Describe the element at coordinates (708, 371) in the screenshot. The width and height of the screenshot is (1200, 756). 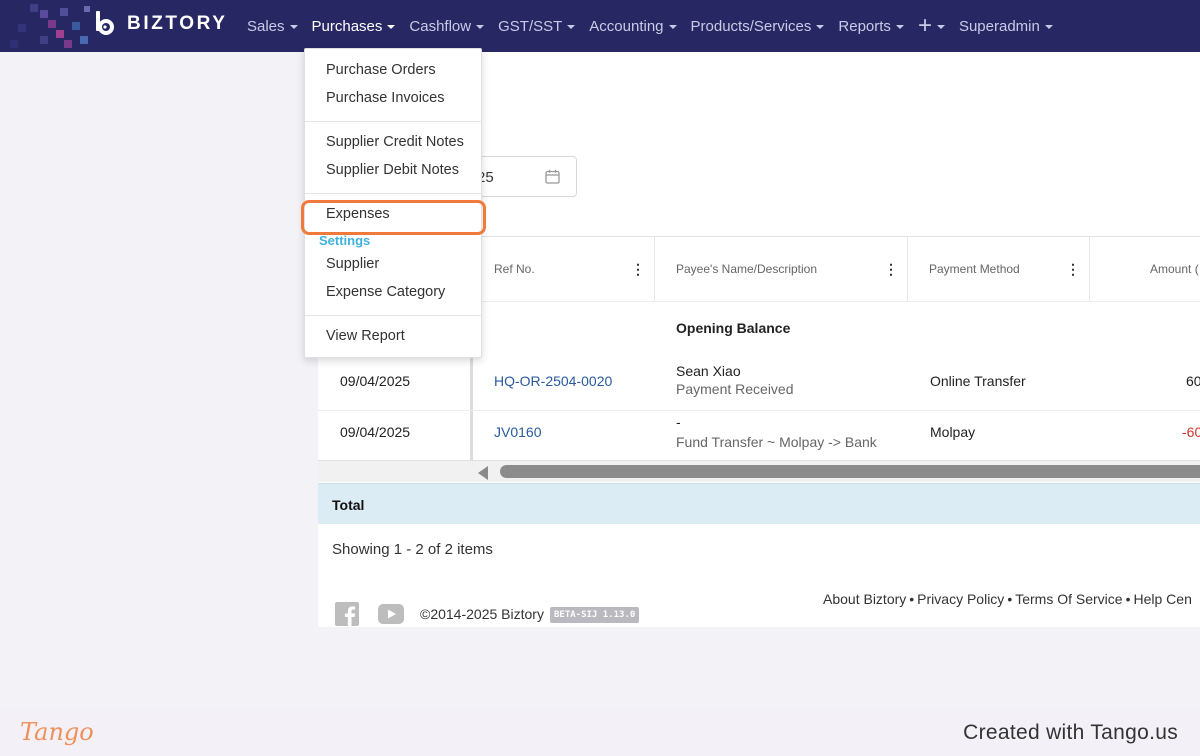
I see `row-1-payee: Sean Xiao` at that location.